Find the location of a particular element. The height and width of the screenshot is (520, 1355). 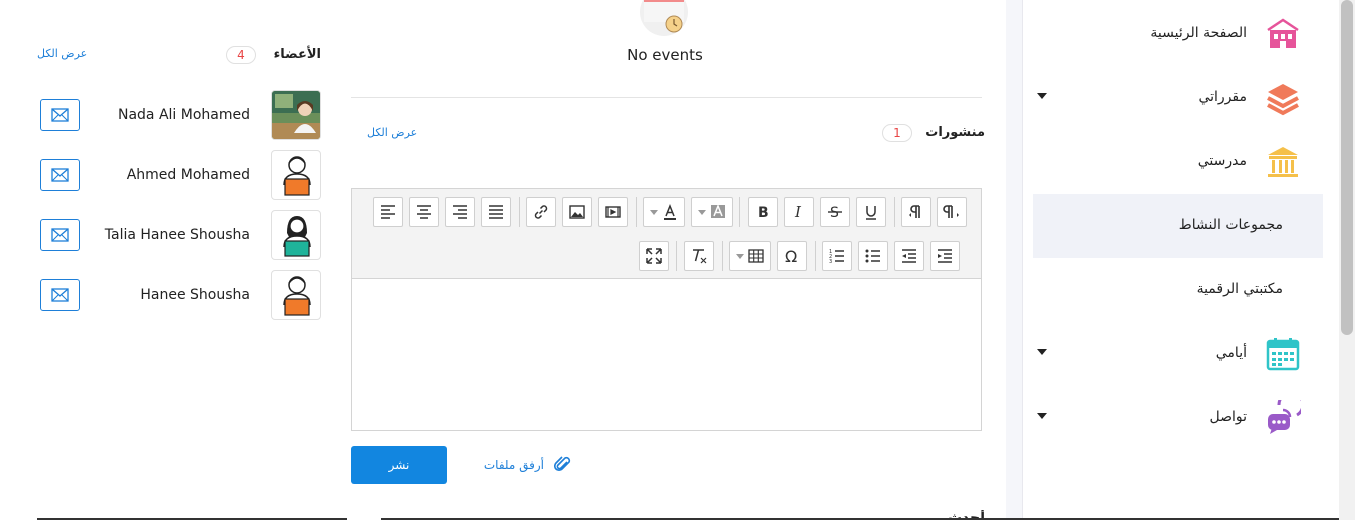

clear-format-button is located at coordinates (699, 256).